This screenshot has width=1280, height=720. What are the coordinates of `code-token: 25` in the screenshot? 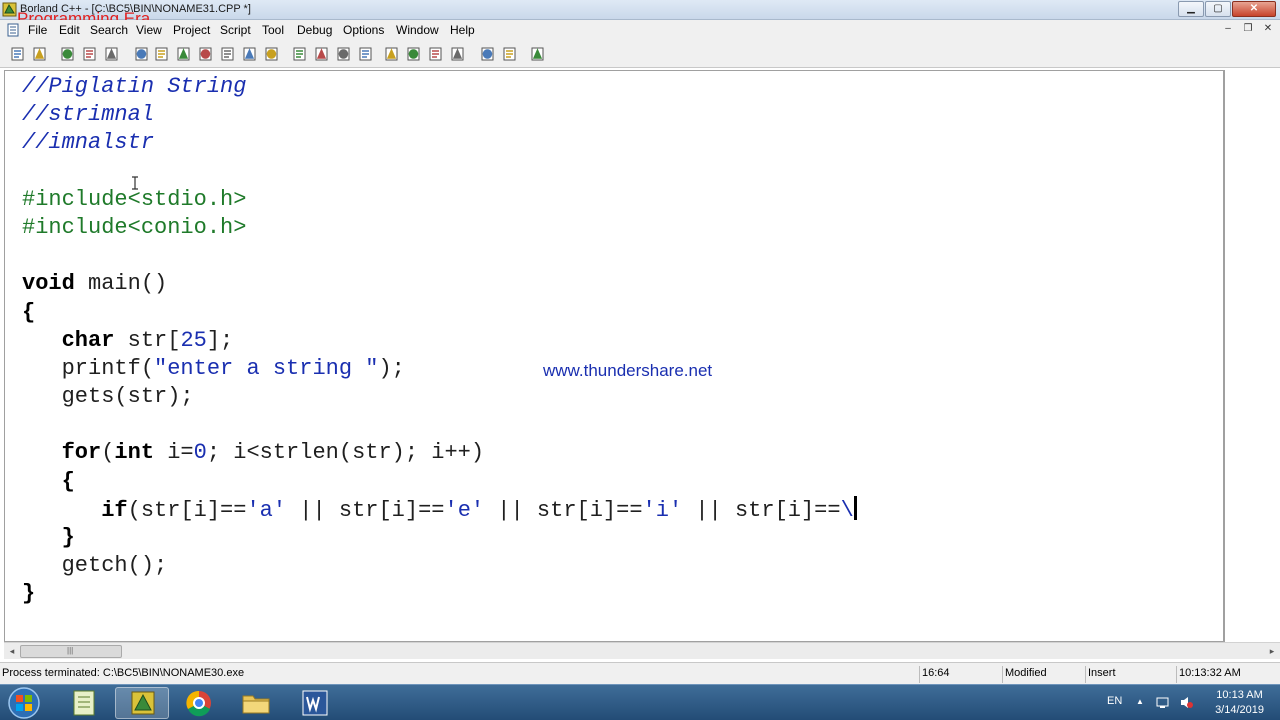 It's located at (193, 340).